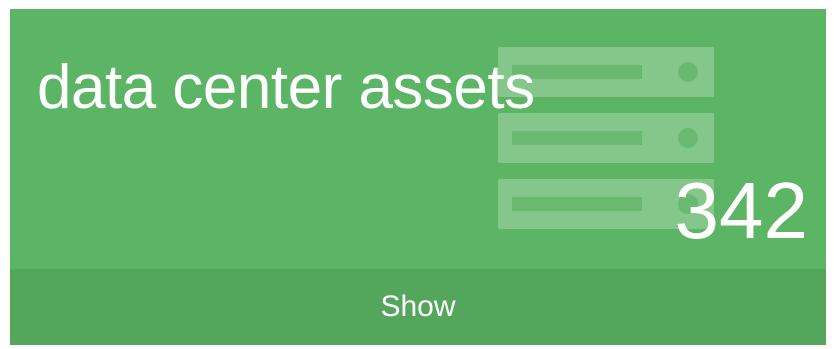  I want to click on show-button-label: Show, so click(418, 306).